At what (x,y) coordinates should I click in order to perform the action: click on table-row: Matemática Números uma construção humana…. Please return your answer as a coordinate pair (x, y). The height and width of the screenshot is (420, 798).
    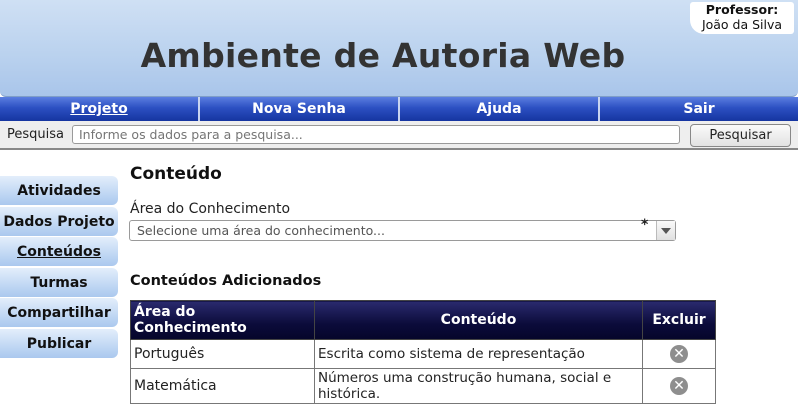
    Looking at the image, I should click on (423, 386).